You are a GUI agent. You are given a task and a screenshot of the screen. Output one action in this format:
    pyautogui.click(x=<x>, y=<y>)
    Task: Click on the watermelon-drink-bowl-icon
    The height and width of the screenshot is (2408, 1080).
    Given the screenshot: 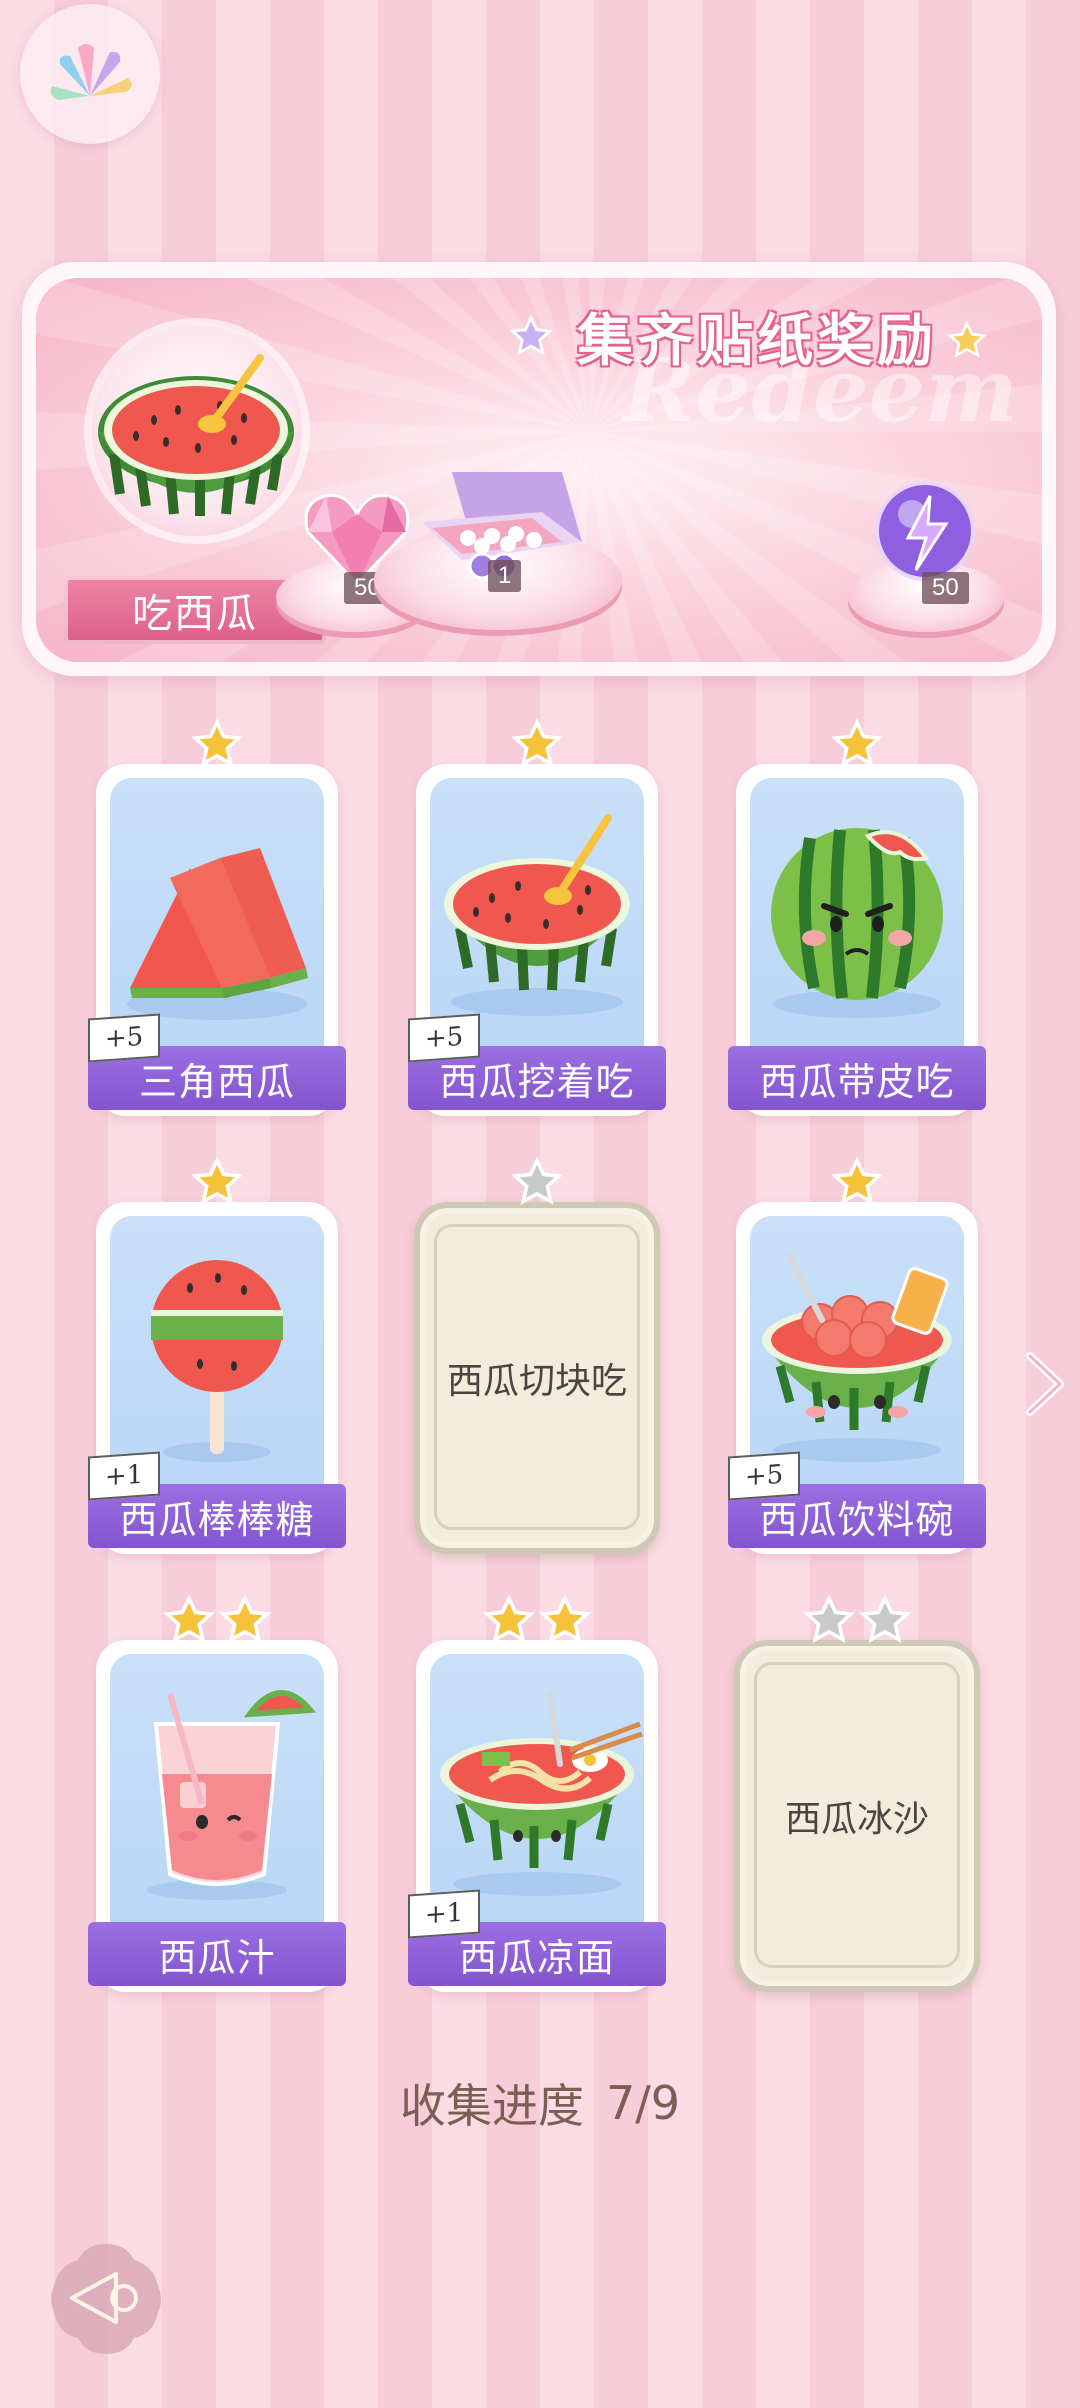 What is the action you would take?
    pyautogui.click(x=857, y=1357)
    